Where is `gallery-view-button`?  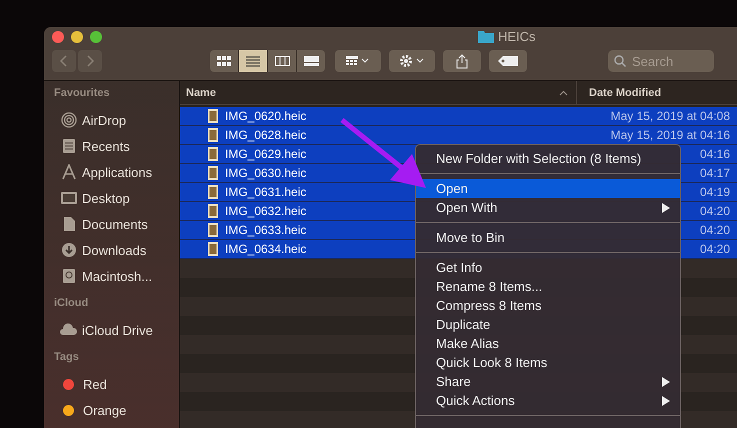 gallery-view-button is located at coordinates (311, 61).